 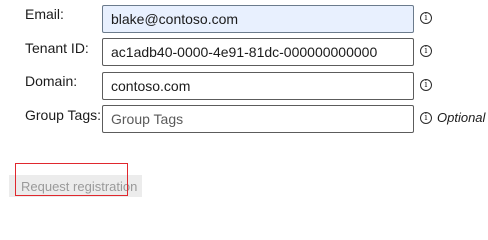 I want to click on group-tags-placeholder: Group Tags, so click(x=147, y=119).